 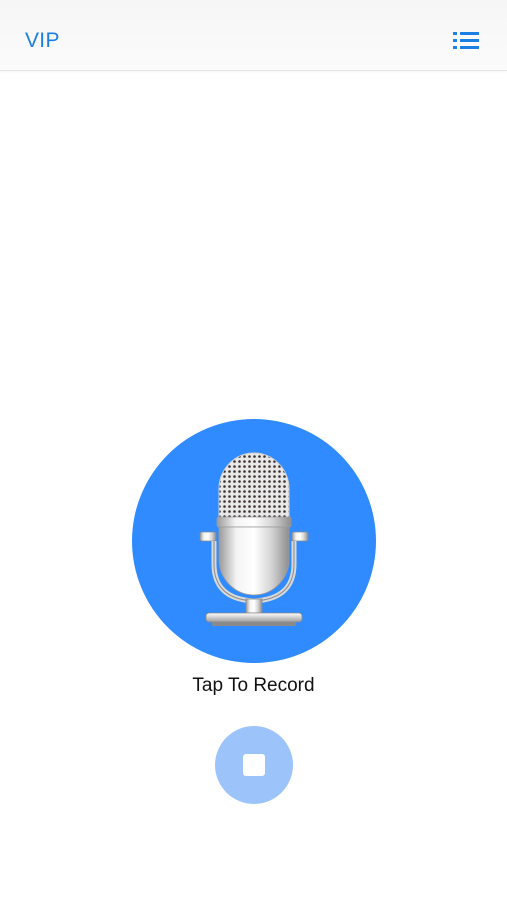 I want to click on record-button, so click(x=254, y=541).